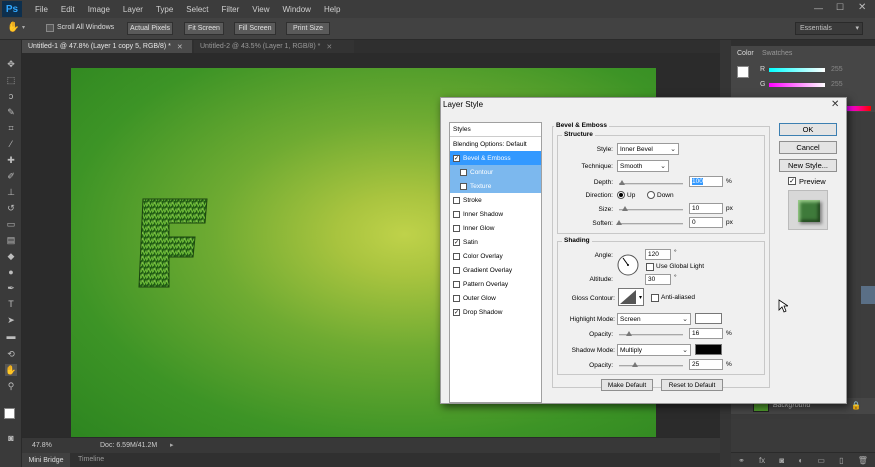  What do you see at coordinates (11, 192) in the screenshot?
I see `stamp-tool-icon: ⊥` at bounding box center [11, 192].